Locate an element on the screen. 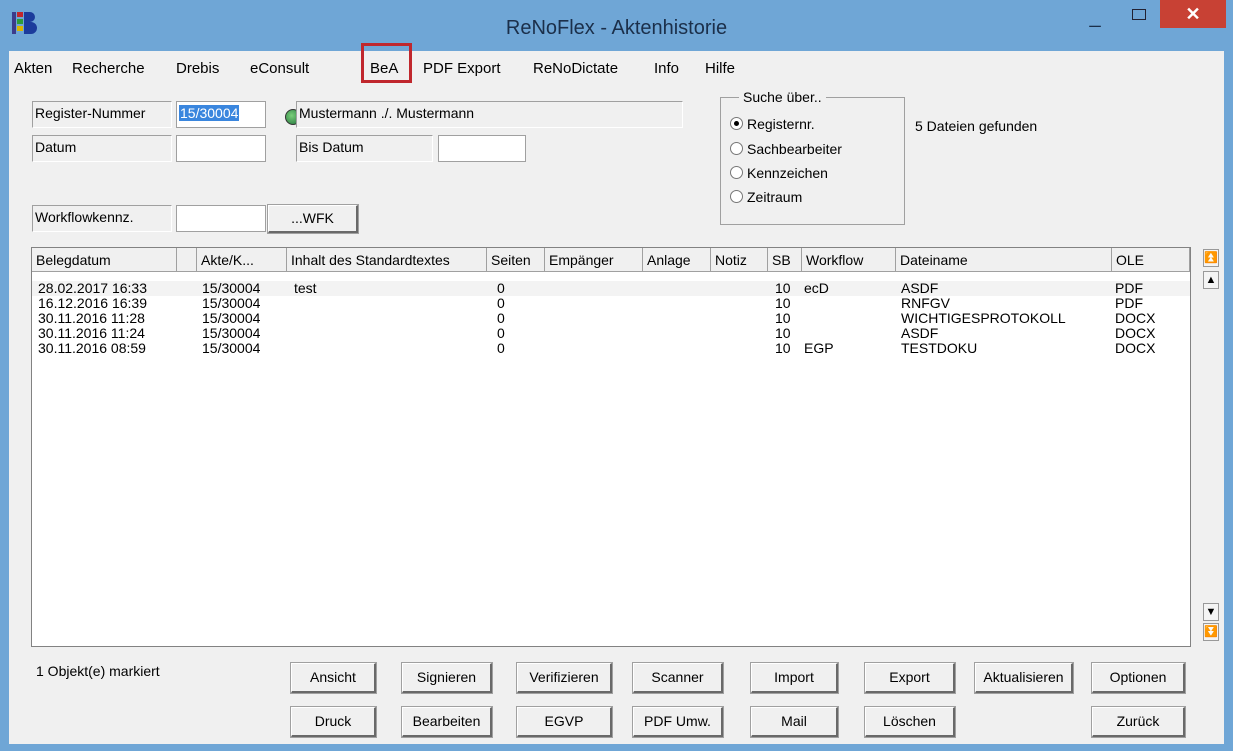  menu-econsult: eConsult is located at coordinates (279, 68).